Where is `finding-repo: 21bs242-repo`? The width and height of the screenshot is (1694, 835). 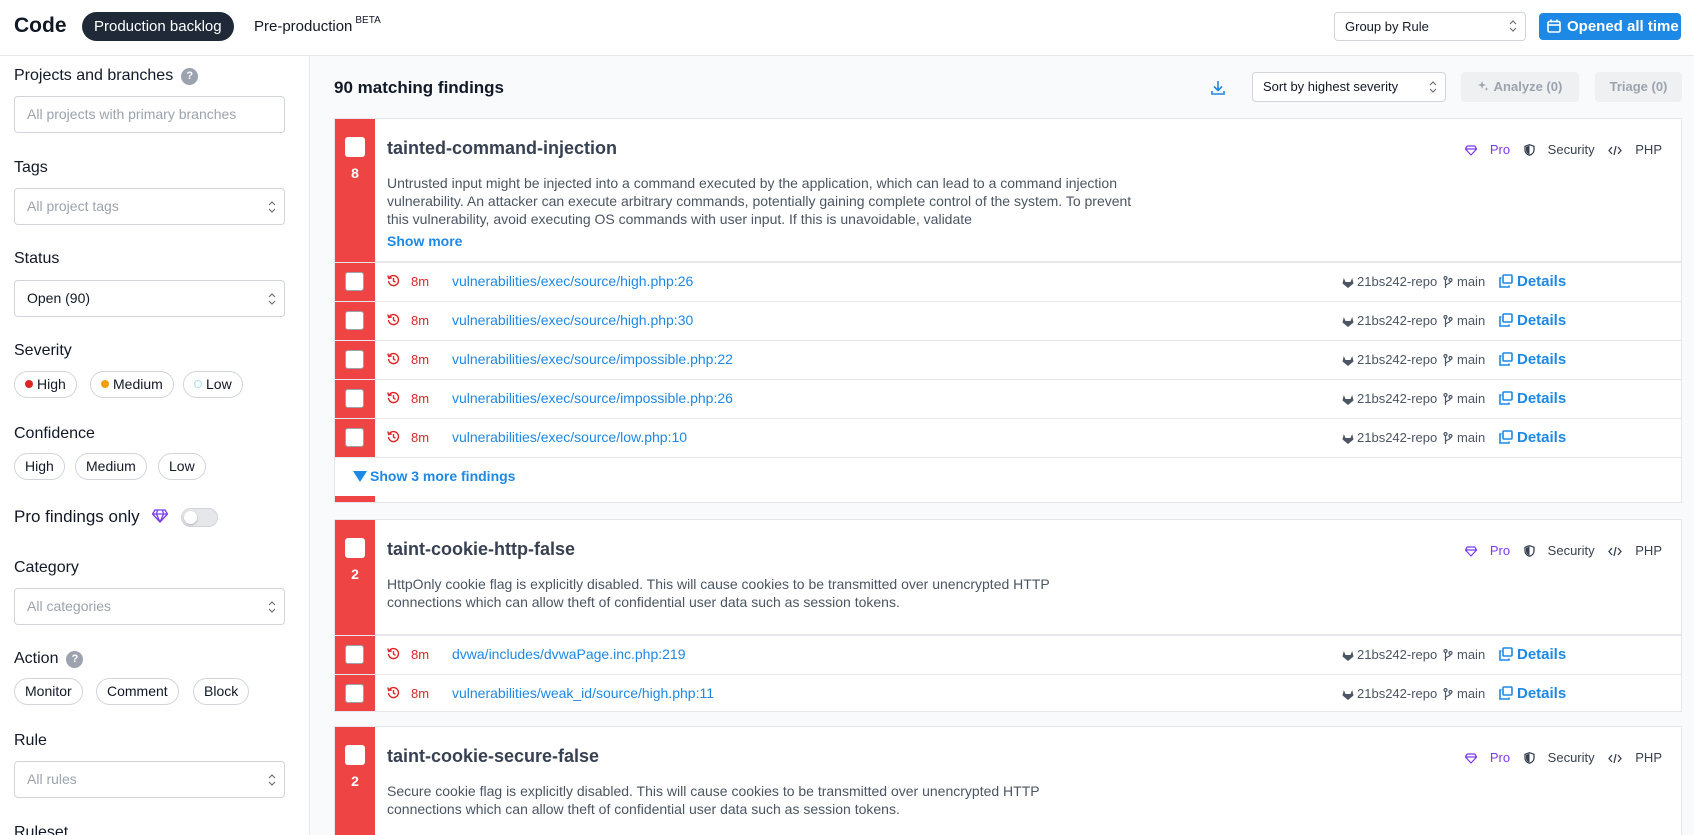
finding-repo: 21bs242-repo is located at coordinates (1389, 437).